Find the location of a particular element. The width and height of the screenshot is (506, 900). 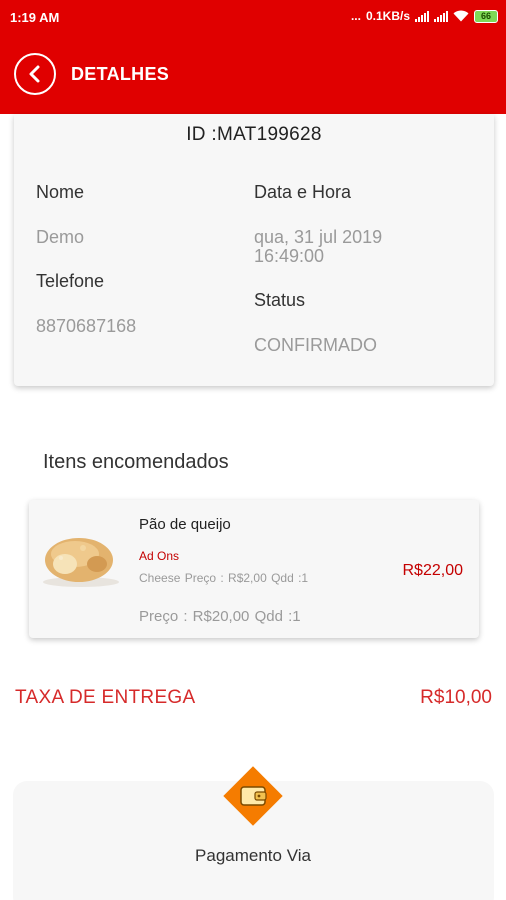

status-label: Status is located at coordinates (280, 300).